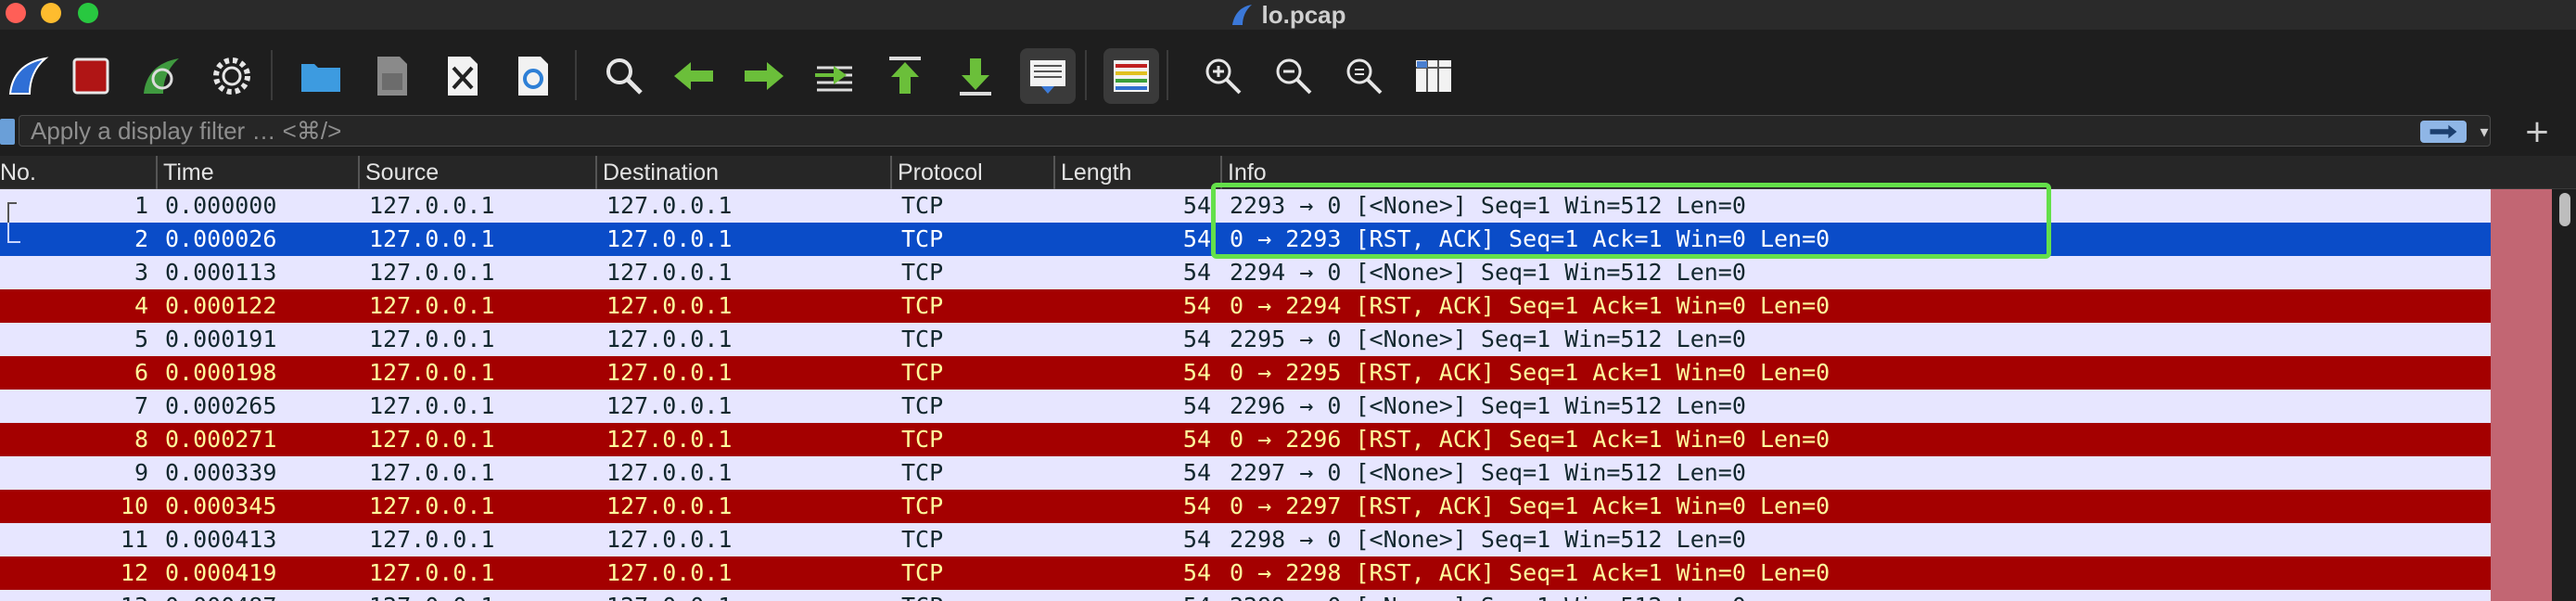 The image size is (2576, 601). Describe the element at coordinates (764, 76) in the screenshot. I see `next-packet-button` at that location.